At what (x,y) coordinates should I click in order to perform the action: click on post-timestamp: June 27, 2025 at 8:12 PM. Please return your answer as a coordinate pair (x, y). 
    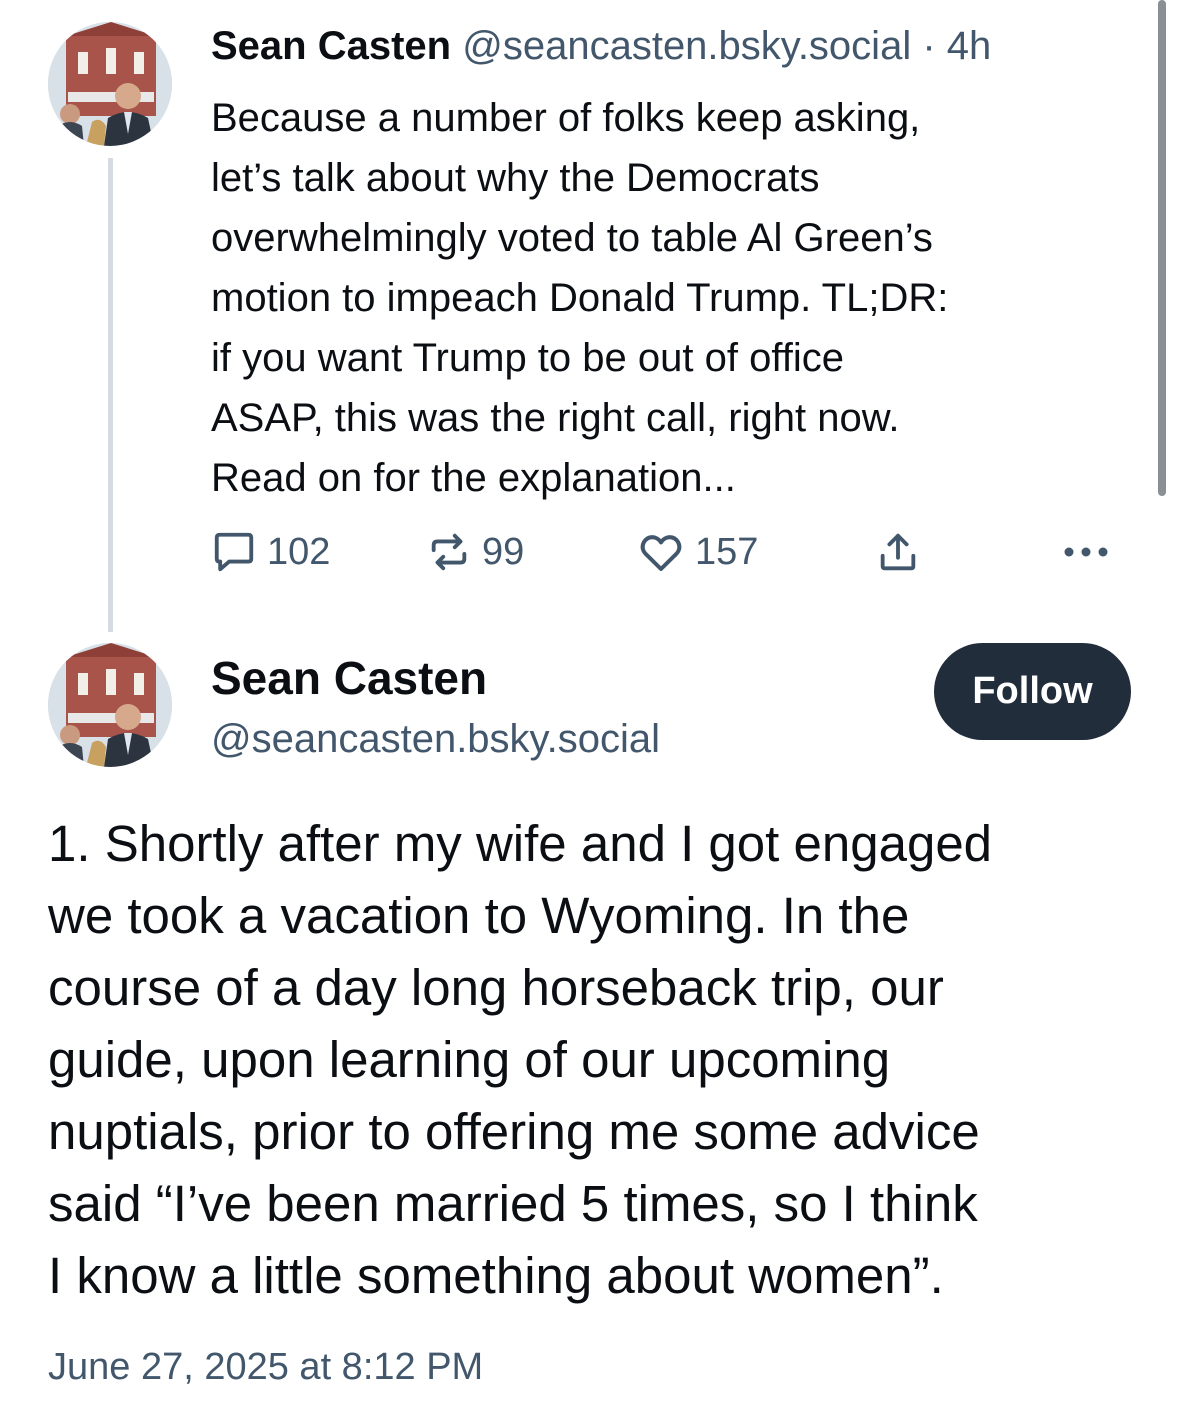
    Looking at the image, I should click on (266, 1367).